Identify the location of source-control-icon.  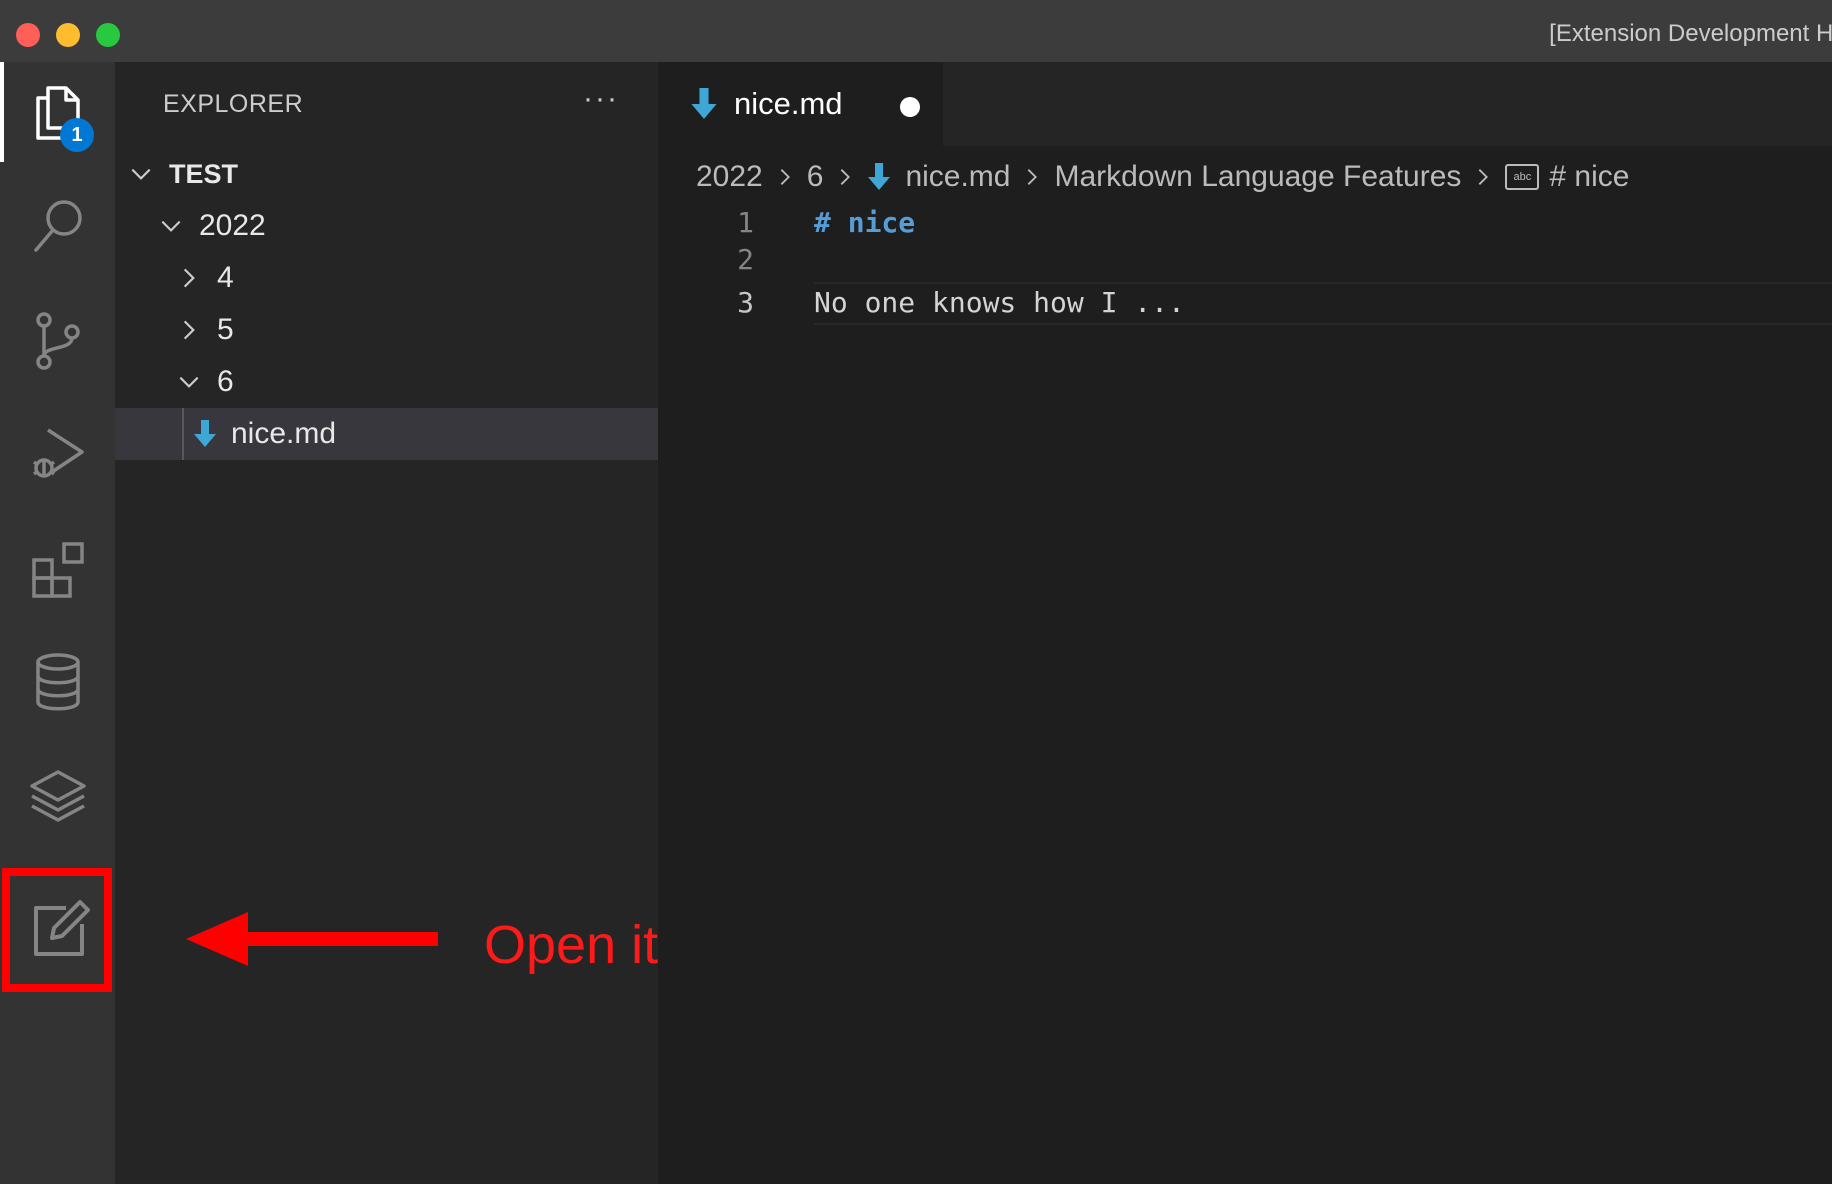
(57, 341).